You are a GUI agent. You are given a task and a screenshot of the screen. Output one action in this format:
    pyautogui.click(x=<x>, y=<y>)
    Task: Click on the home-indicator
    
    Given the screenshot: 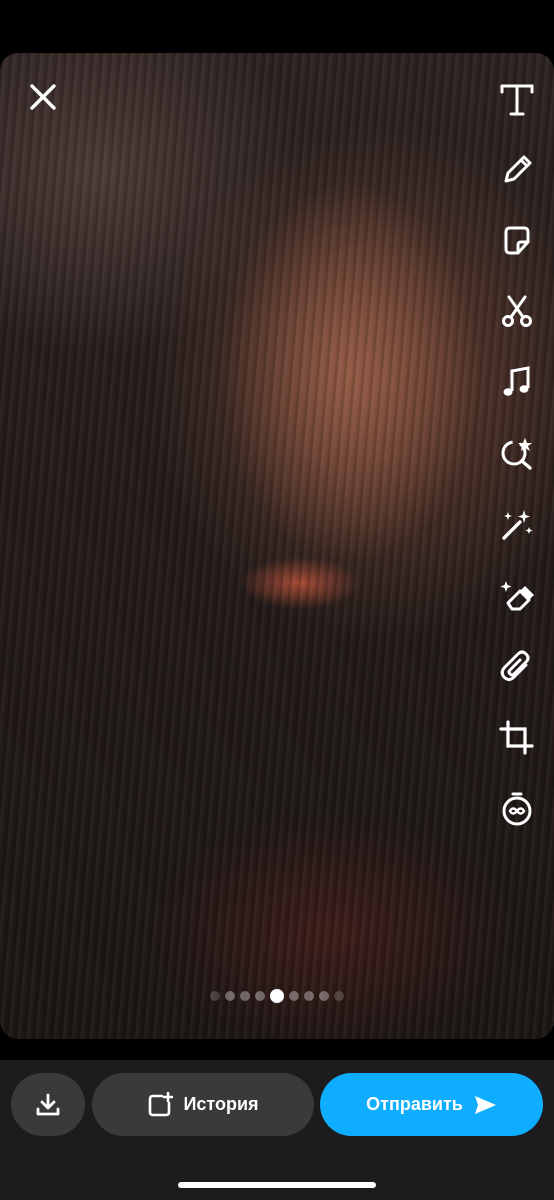 What is the action you would take?
    pyautogui.click(x=277, y=1185)
    